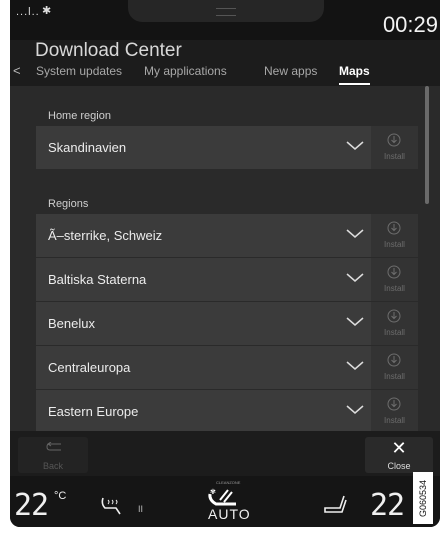 Image resolution: width=443 pixels, height=535 pixels. What do you see at coordinates (60, 496) in the screenshot?
I see `temperature-unit: °C` at bounding box center [60, 496].